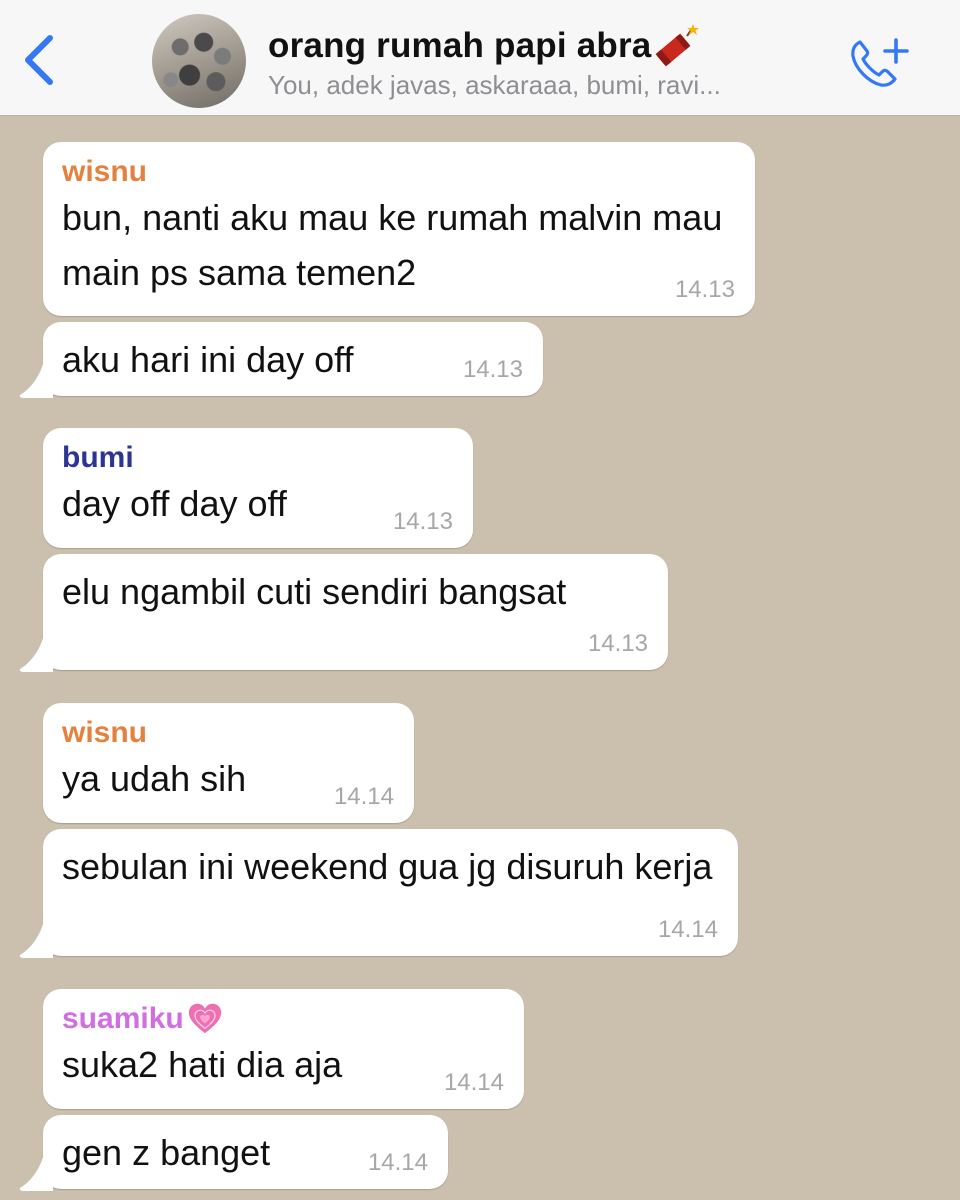 This screenshot has height=1200, width=960. I want to click on message-bubble: suamiku suka2 hati dia aja 14.14, so click(283, 1049).